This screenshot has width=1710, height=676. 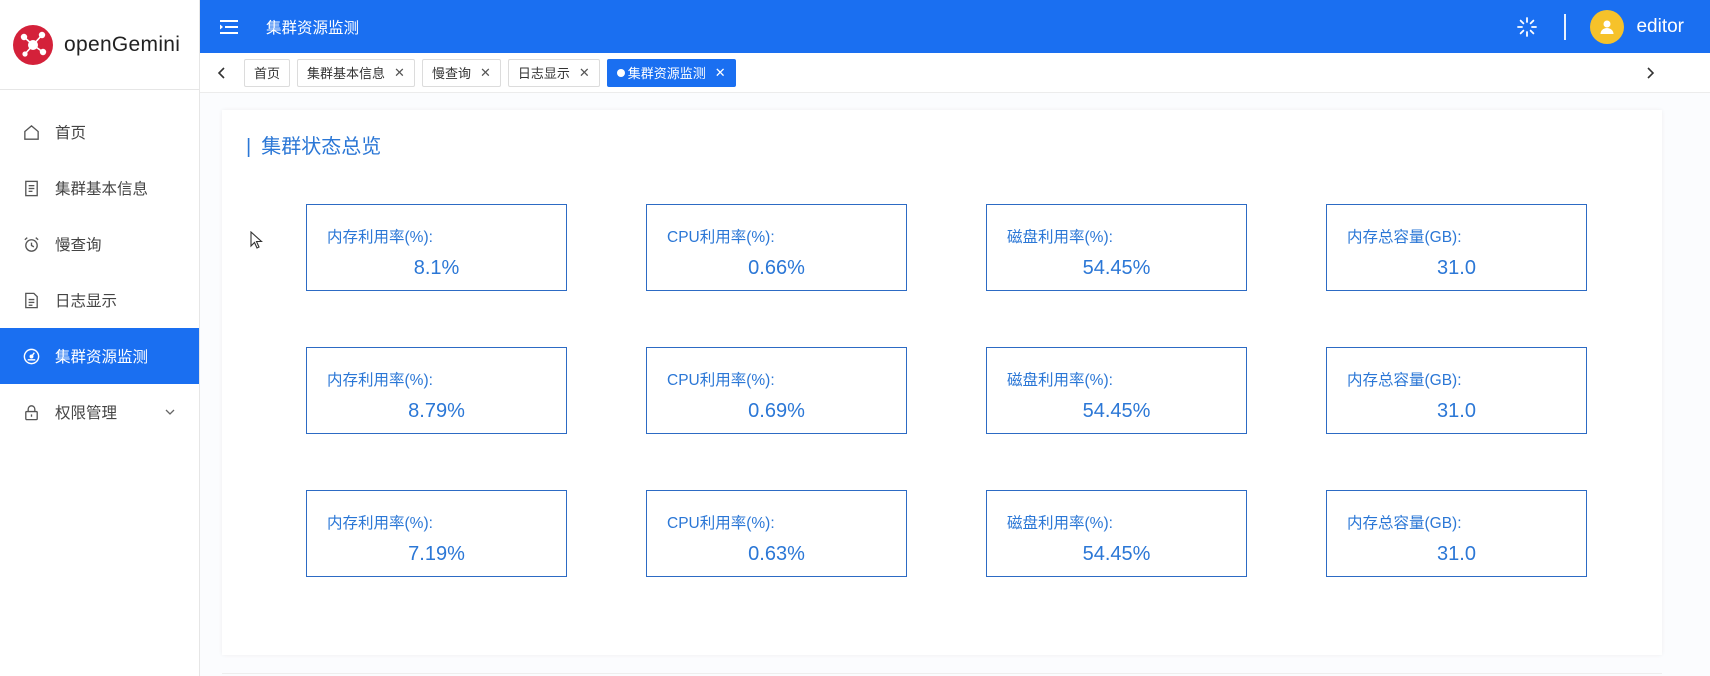 I want to click on sidebar-menu: 首页 集群基本信息 慢查询 日志显示 集群资源监测 权限管理, so click(x=99, y=272).